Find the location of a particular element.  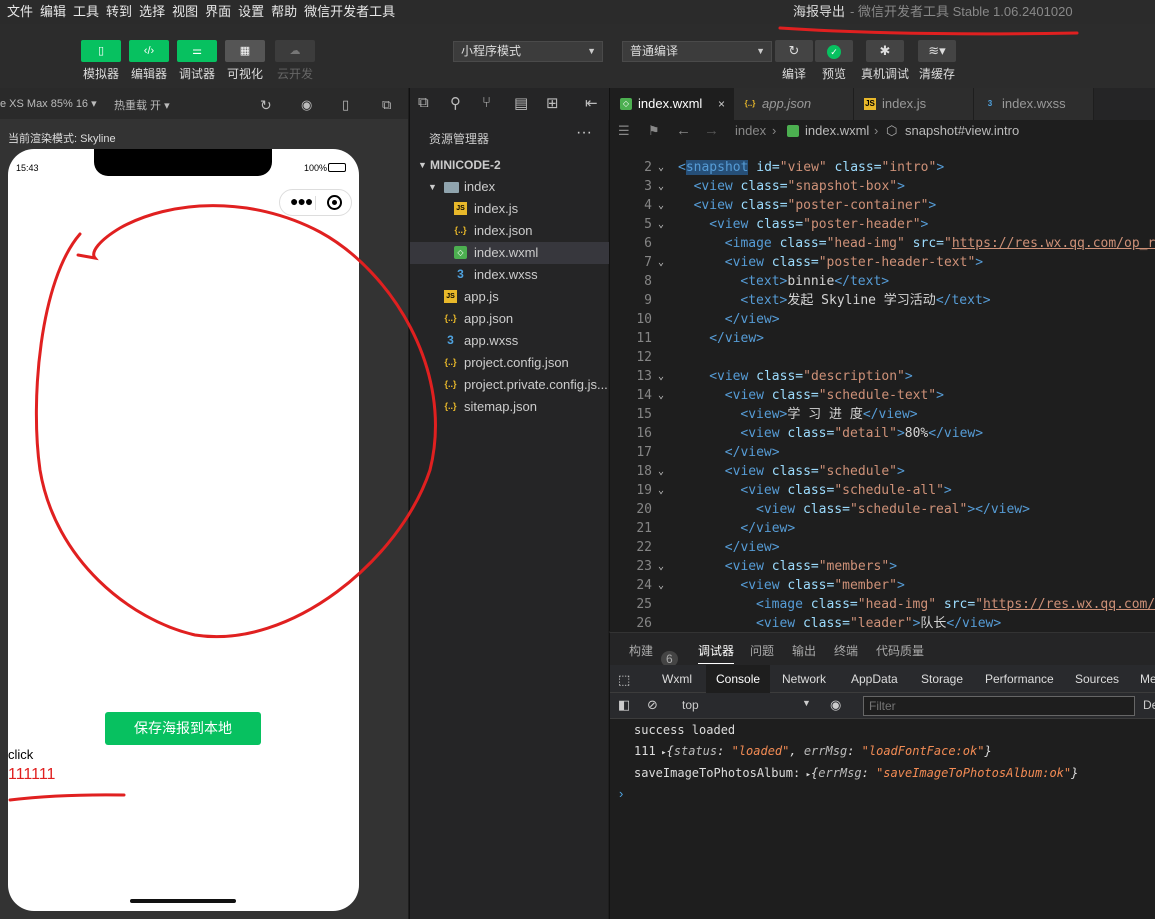

code-line: 16 <view class="detail">80%</view> is located at coordinates (882, 433).